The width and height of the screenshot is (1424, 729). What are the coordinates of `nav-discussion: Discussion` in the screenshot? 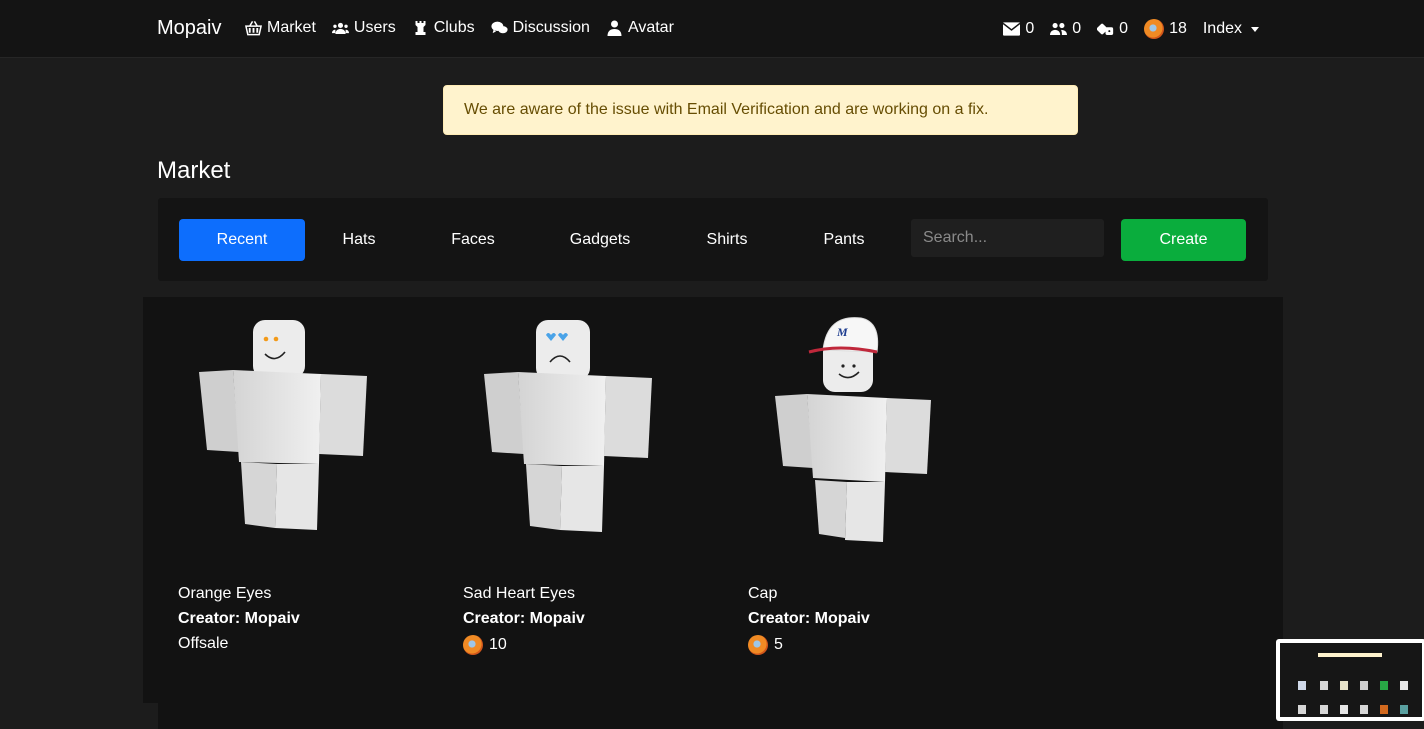 It's located at (540, 28).